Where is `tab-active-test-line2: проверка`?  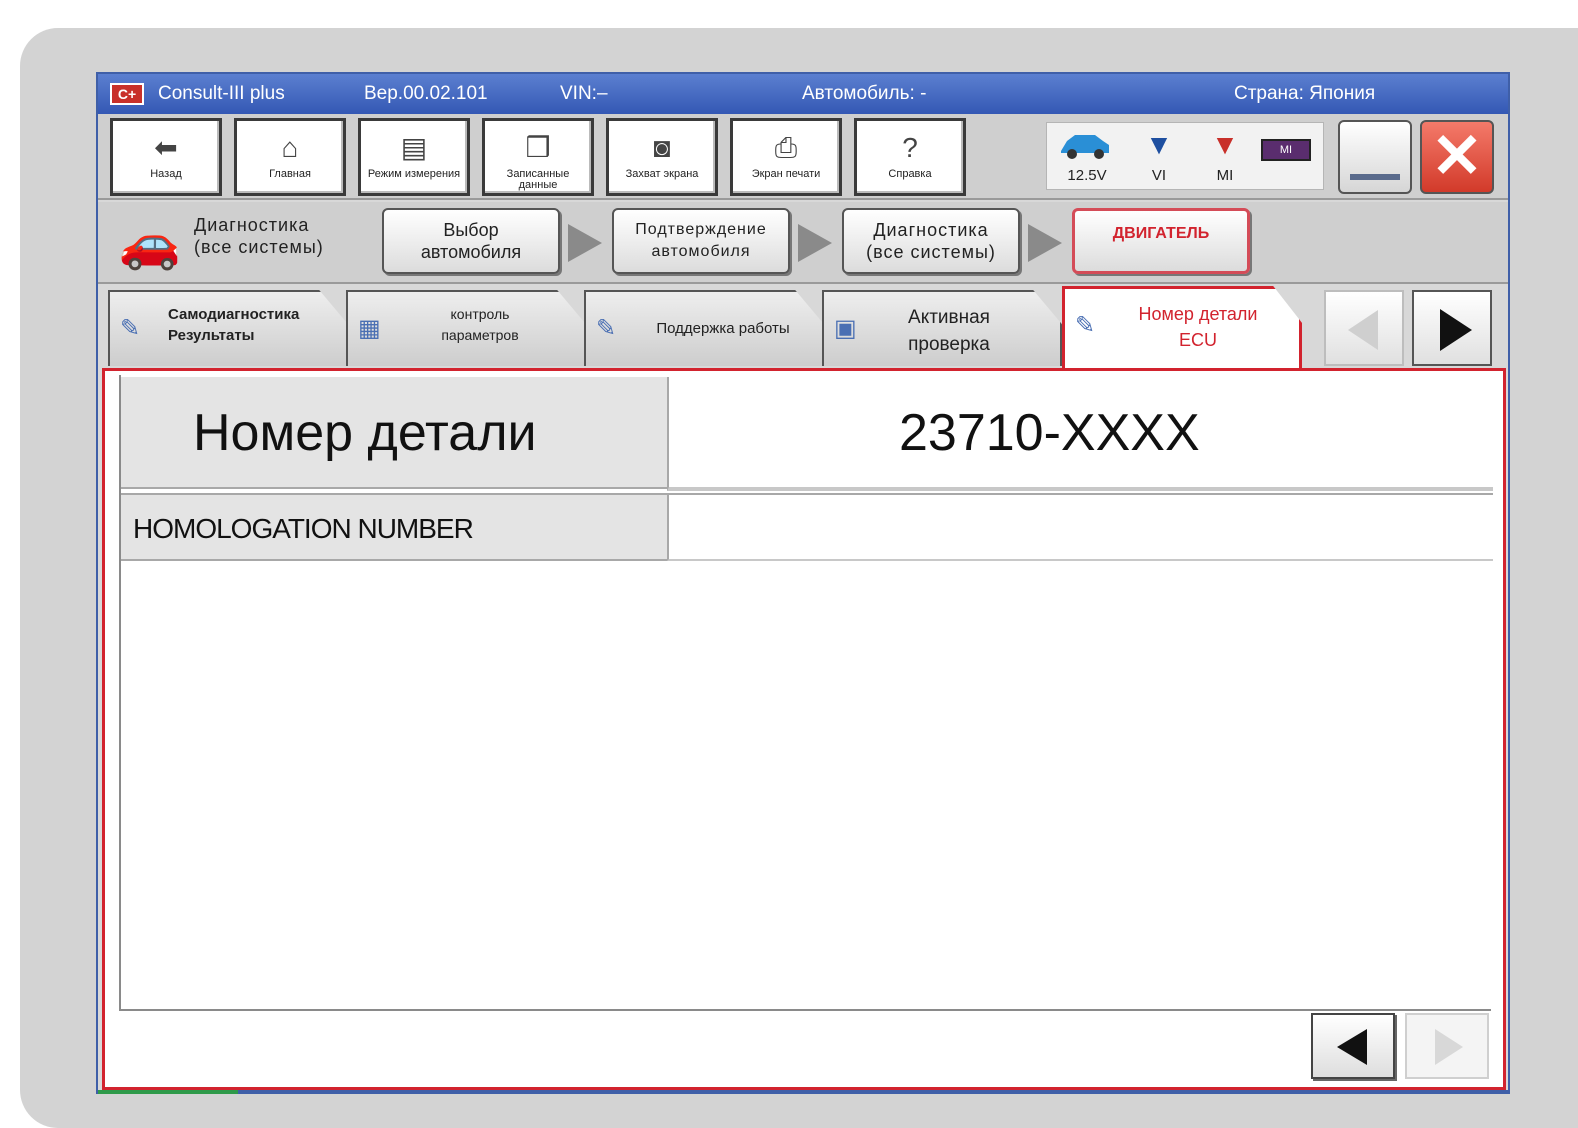 tab-active-test-line2: проверка is located at coordinates (949, 344).